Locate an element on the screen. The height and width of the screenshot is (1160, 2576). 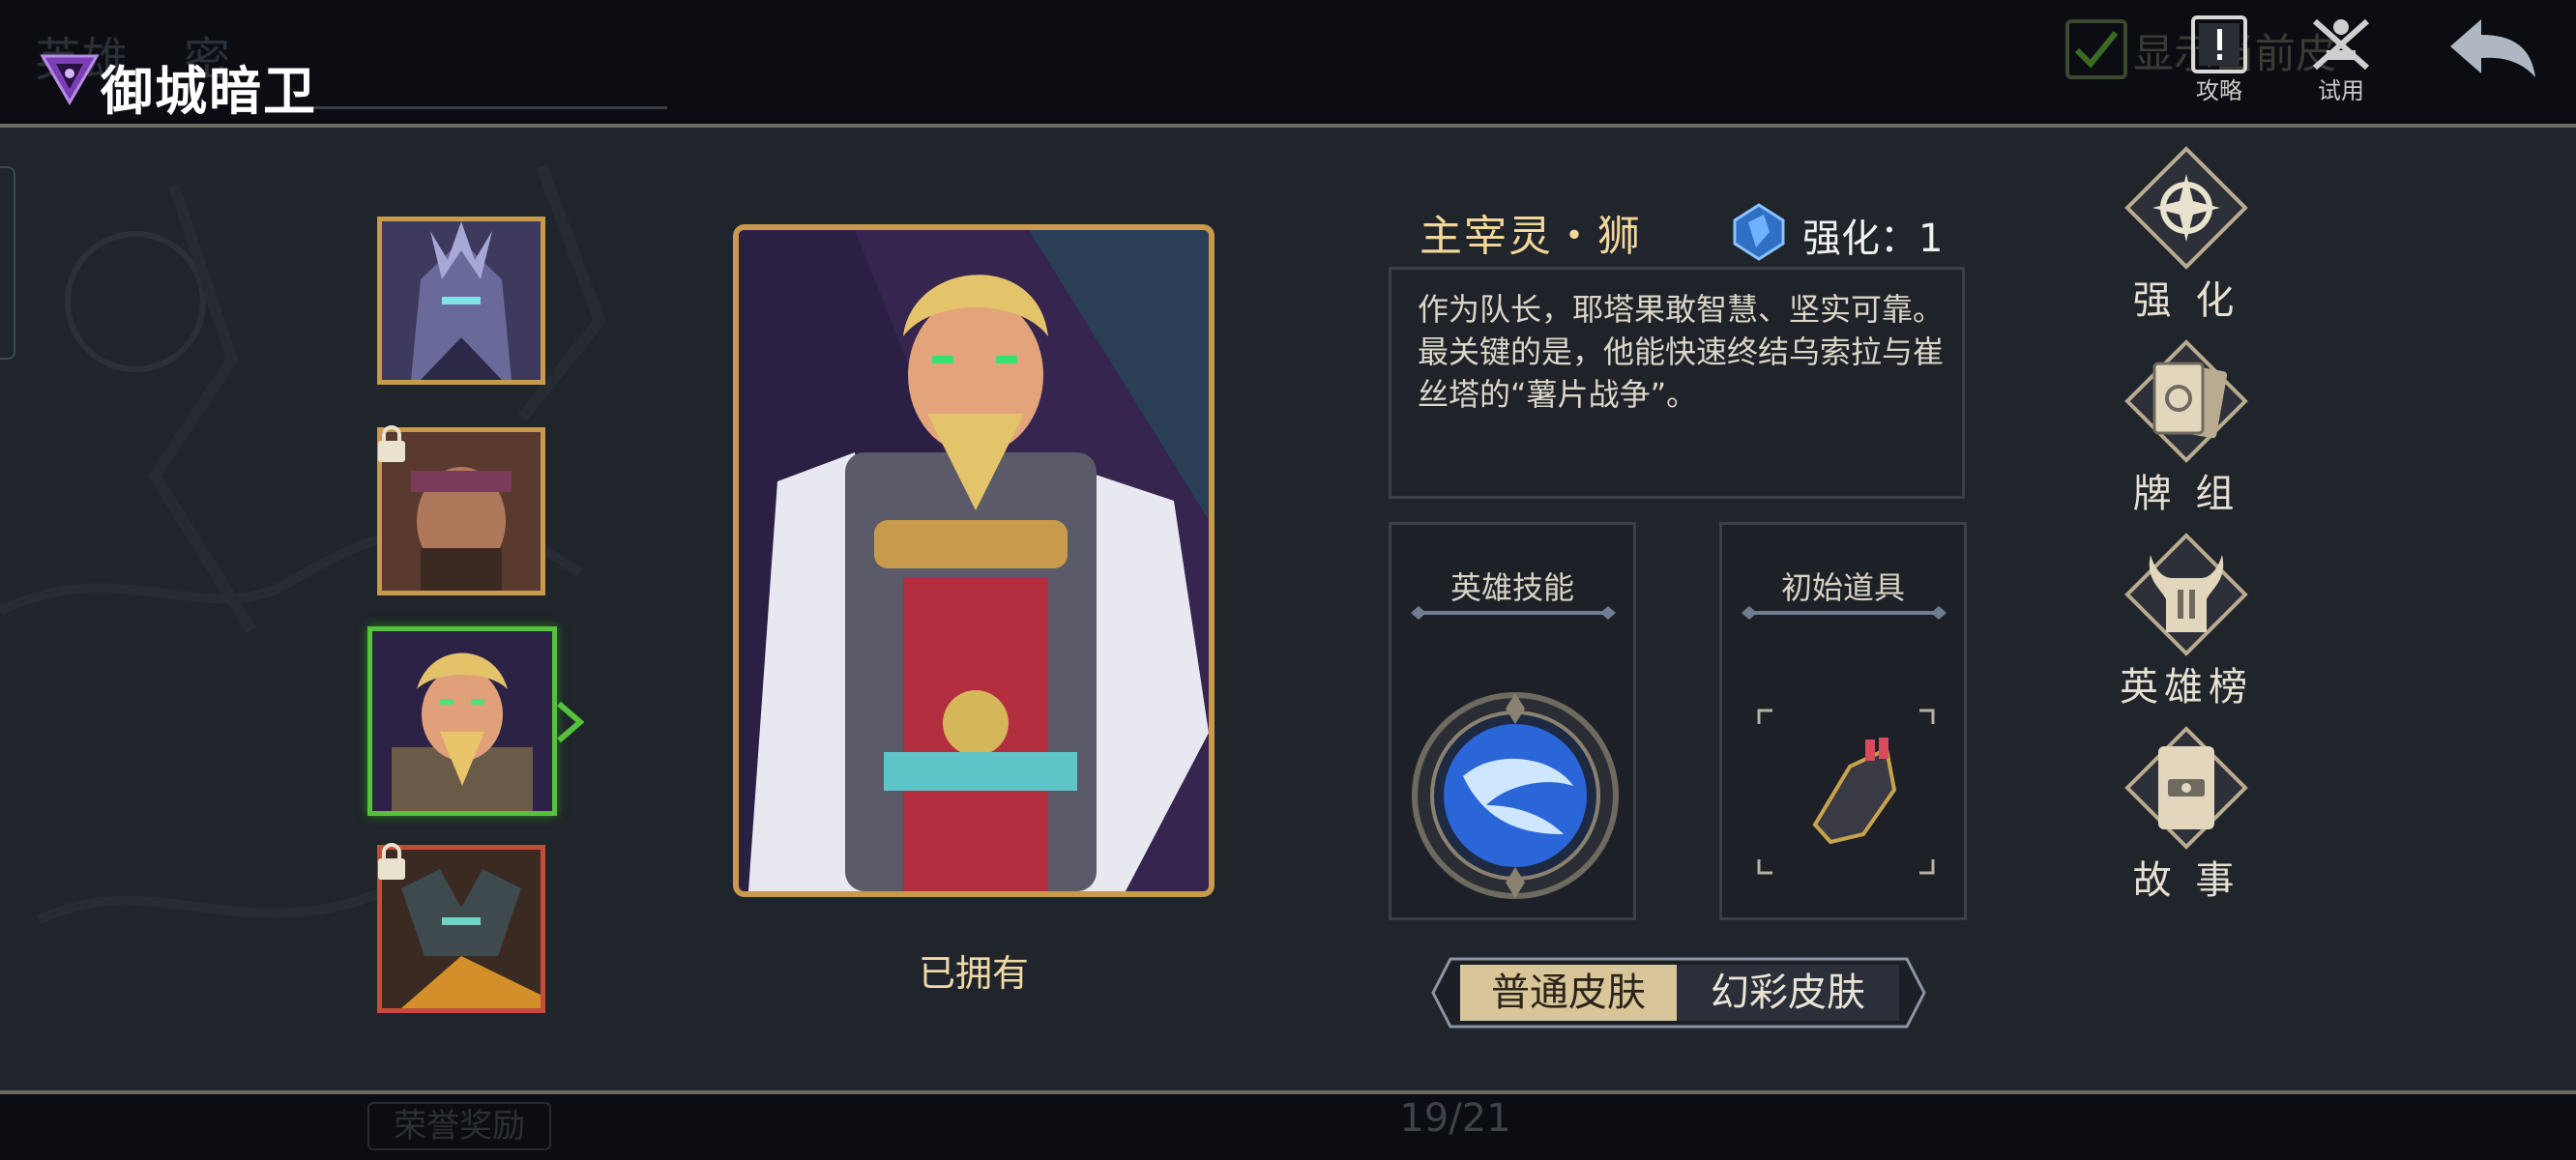
hero-skill-box: 英雄技能 is located at coordinates (1512, 721).